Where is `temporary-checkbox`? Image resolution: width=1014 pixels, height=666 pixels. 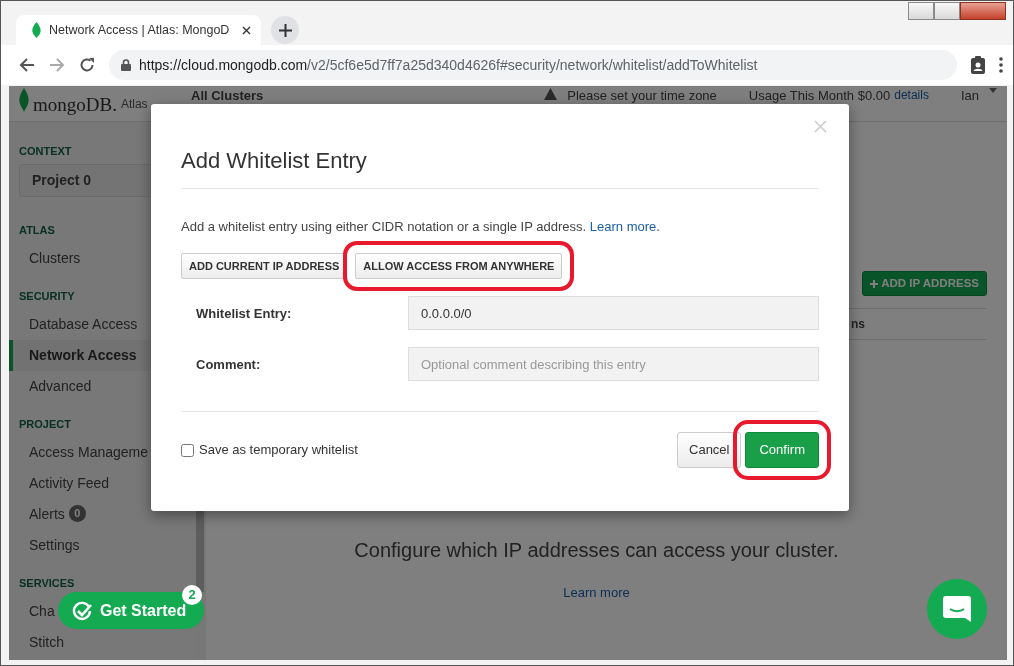 temporary-checkbox is located at coordinates (187, 450).